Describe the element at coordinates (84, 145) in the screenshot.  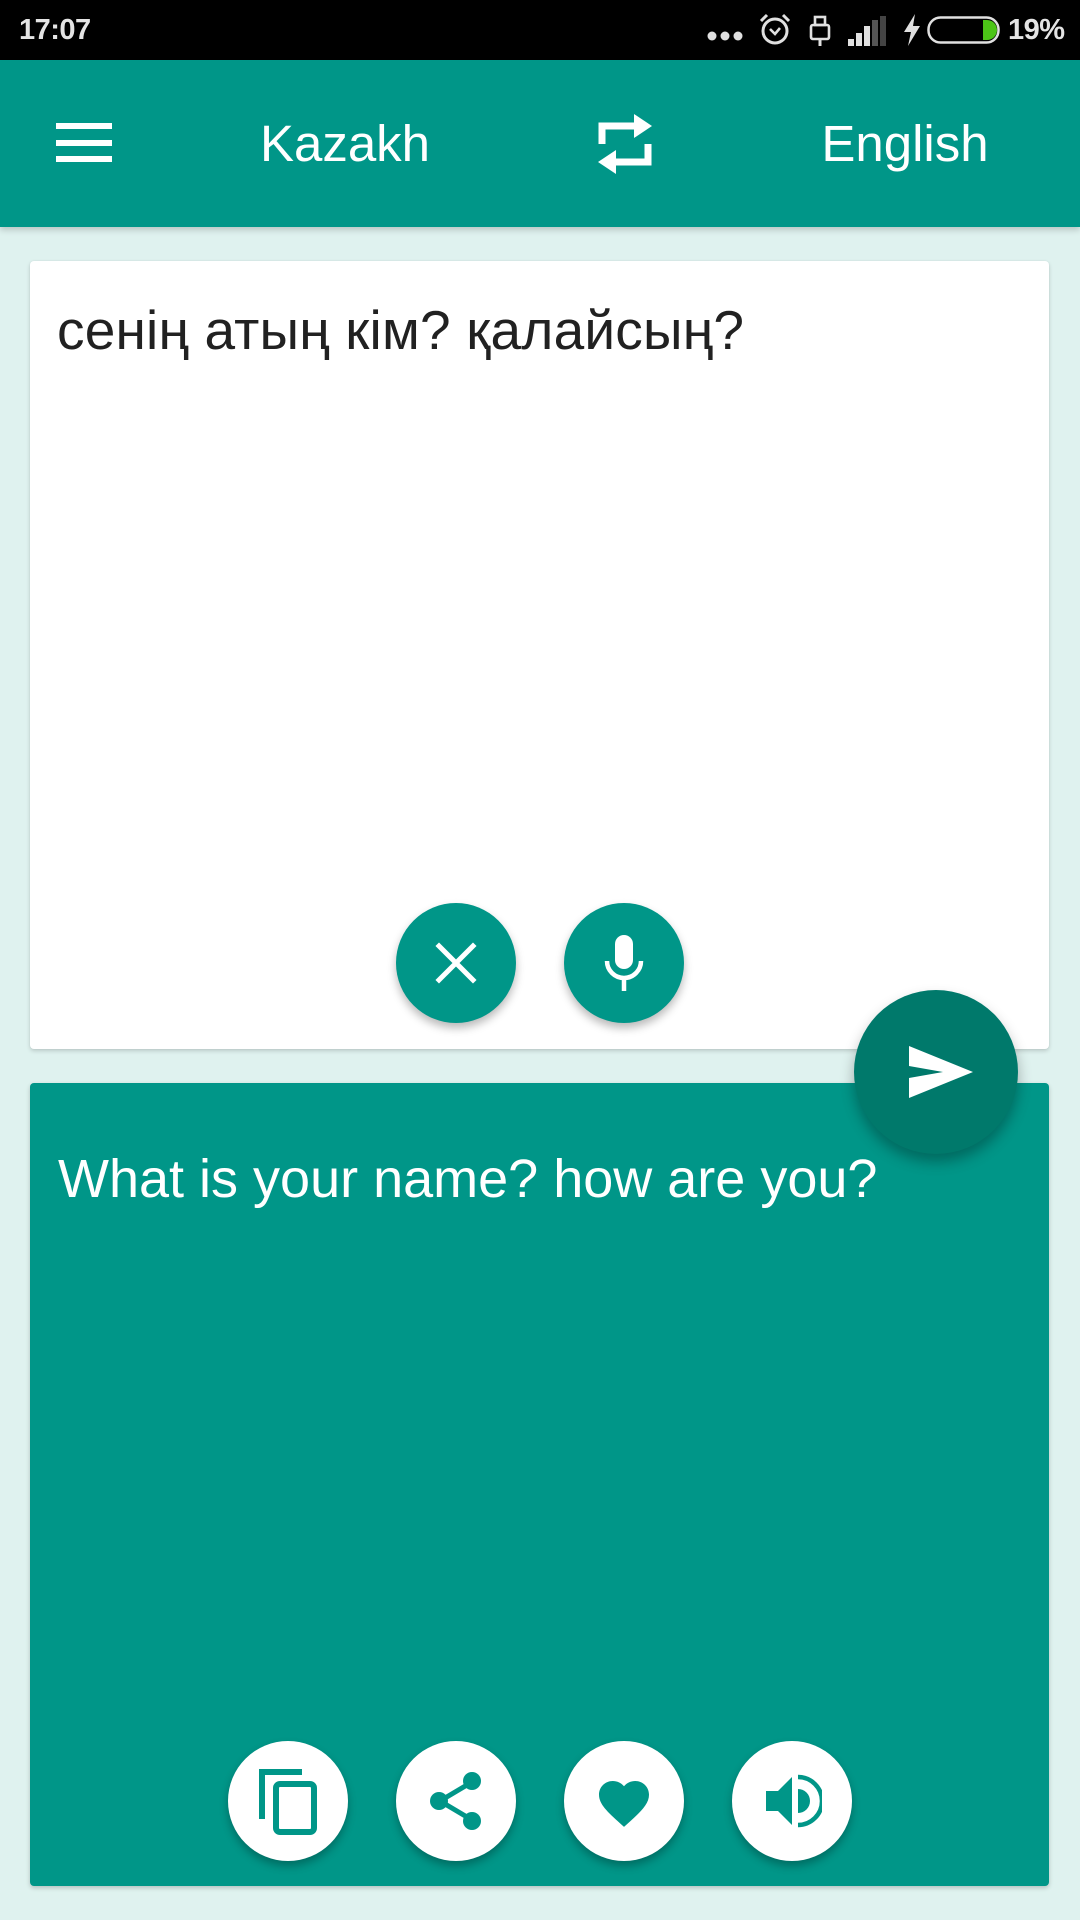
I see `menu-button` at that location.